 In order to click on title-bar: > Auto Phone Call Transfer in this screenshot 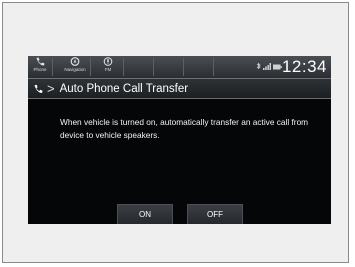, I will do `click(179, 89)`.